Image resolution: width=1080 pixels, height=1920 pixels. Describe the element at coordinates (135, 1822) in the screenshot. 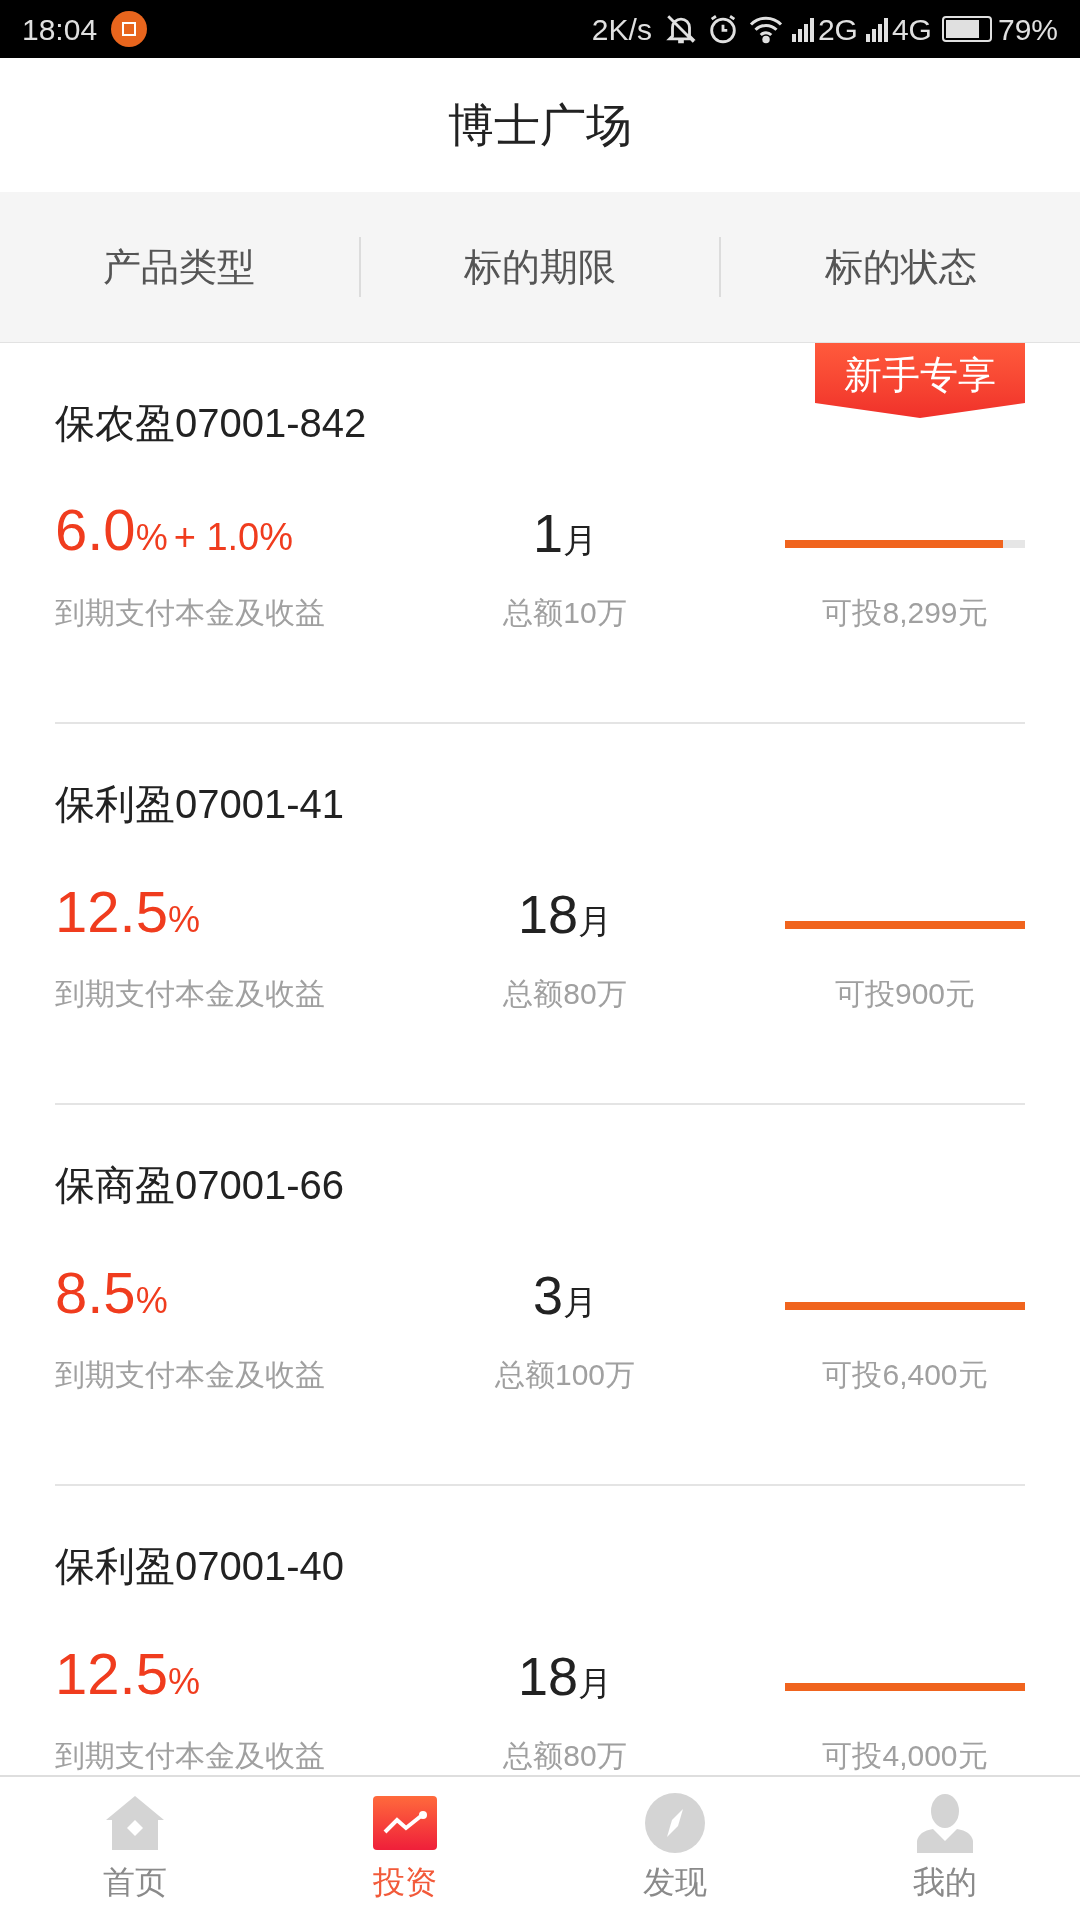

I see `house-icon` at that location.